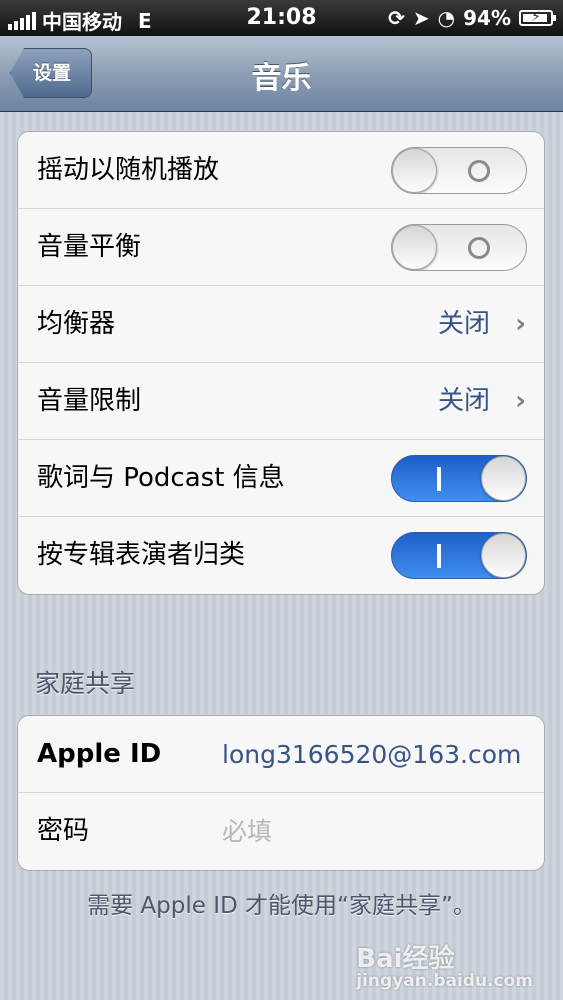 This screenshot has height=1000, width=563. What do you see at coordinates (63, 831) in the screenshot?
I see `password-label: 密码` at bounding box center [63, 831].